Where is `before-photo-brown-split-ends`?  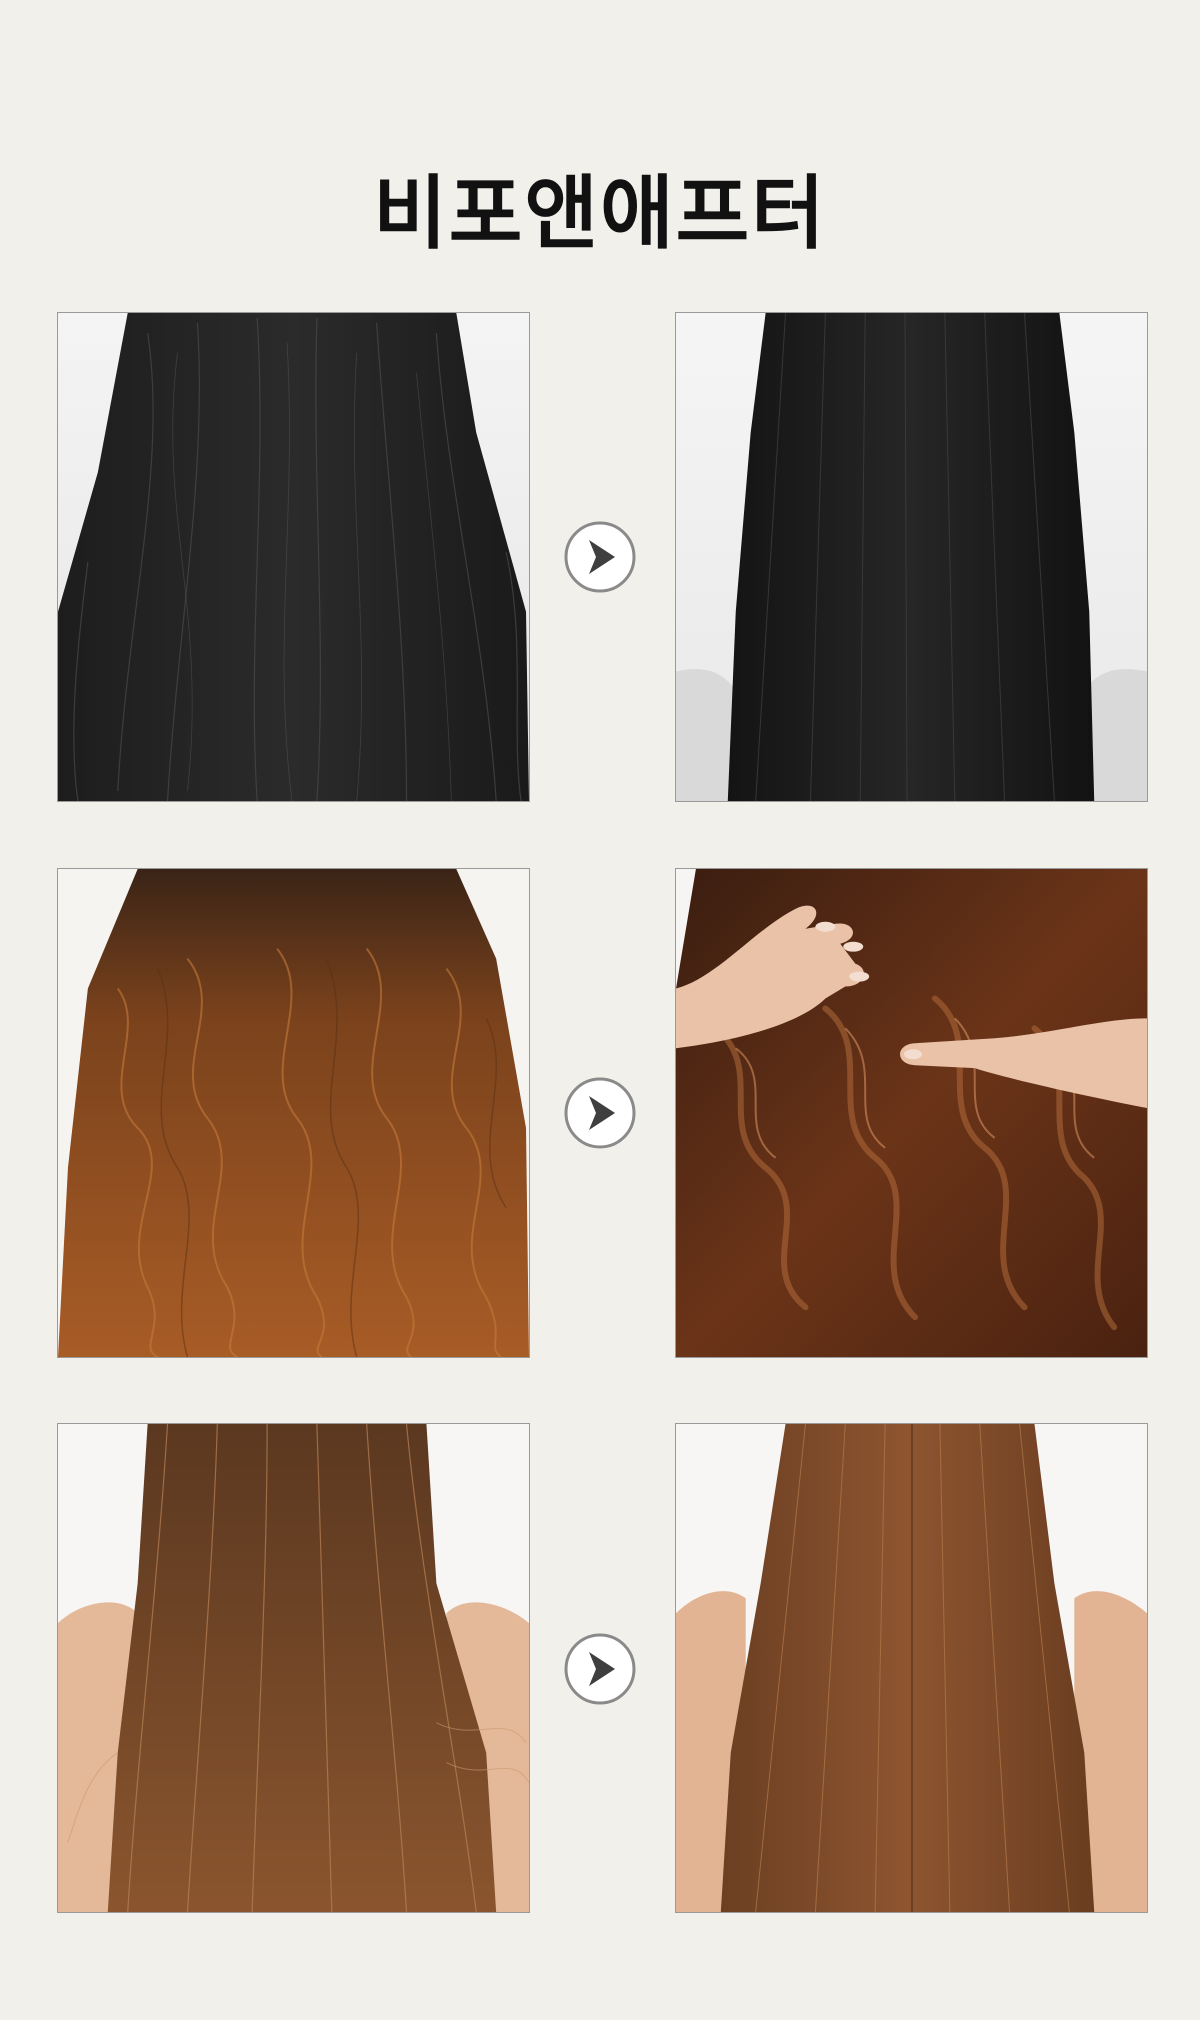
before-photo-brown-split-ends is located at coordinates (293, 1668).